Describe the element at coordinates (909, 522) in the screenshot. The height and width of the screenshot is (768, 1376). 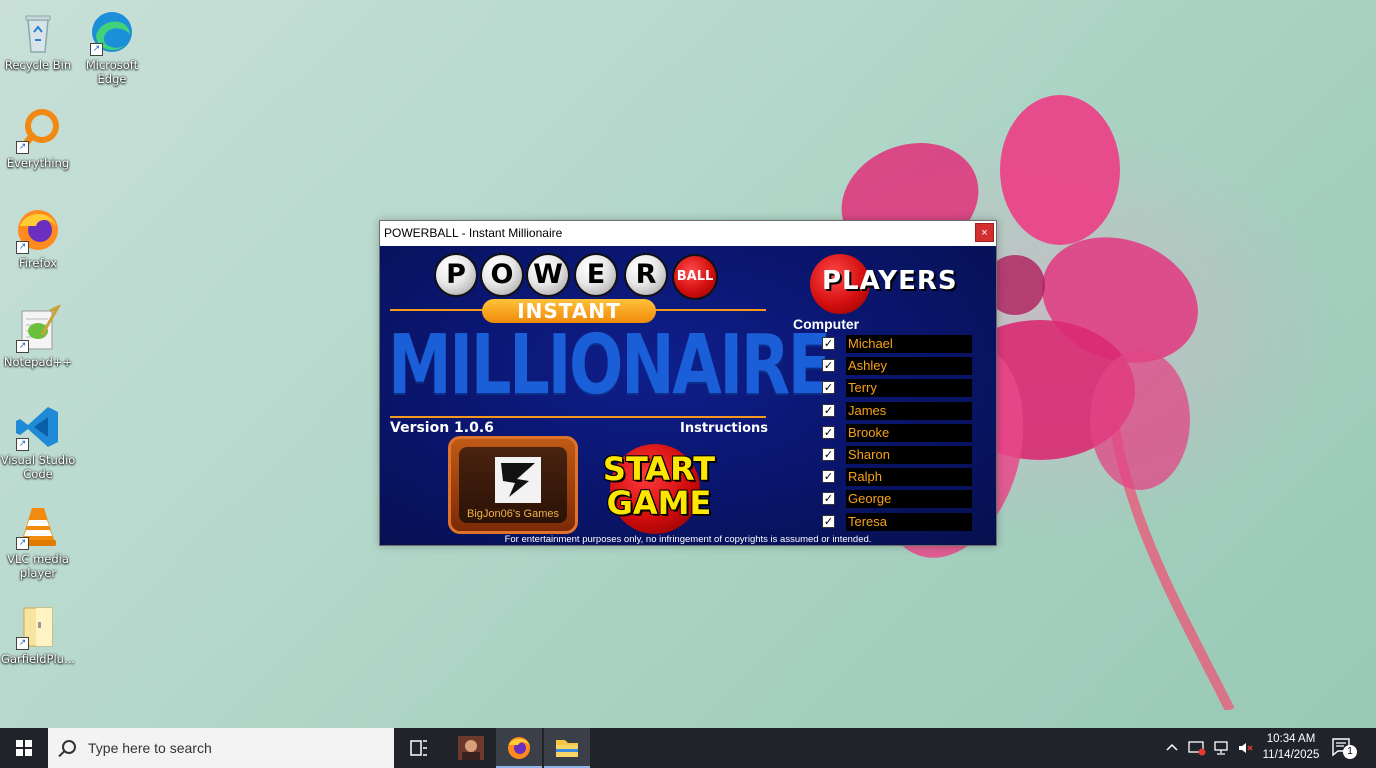
I see `player-name-field: Teresa` at that location.